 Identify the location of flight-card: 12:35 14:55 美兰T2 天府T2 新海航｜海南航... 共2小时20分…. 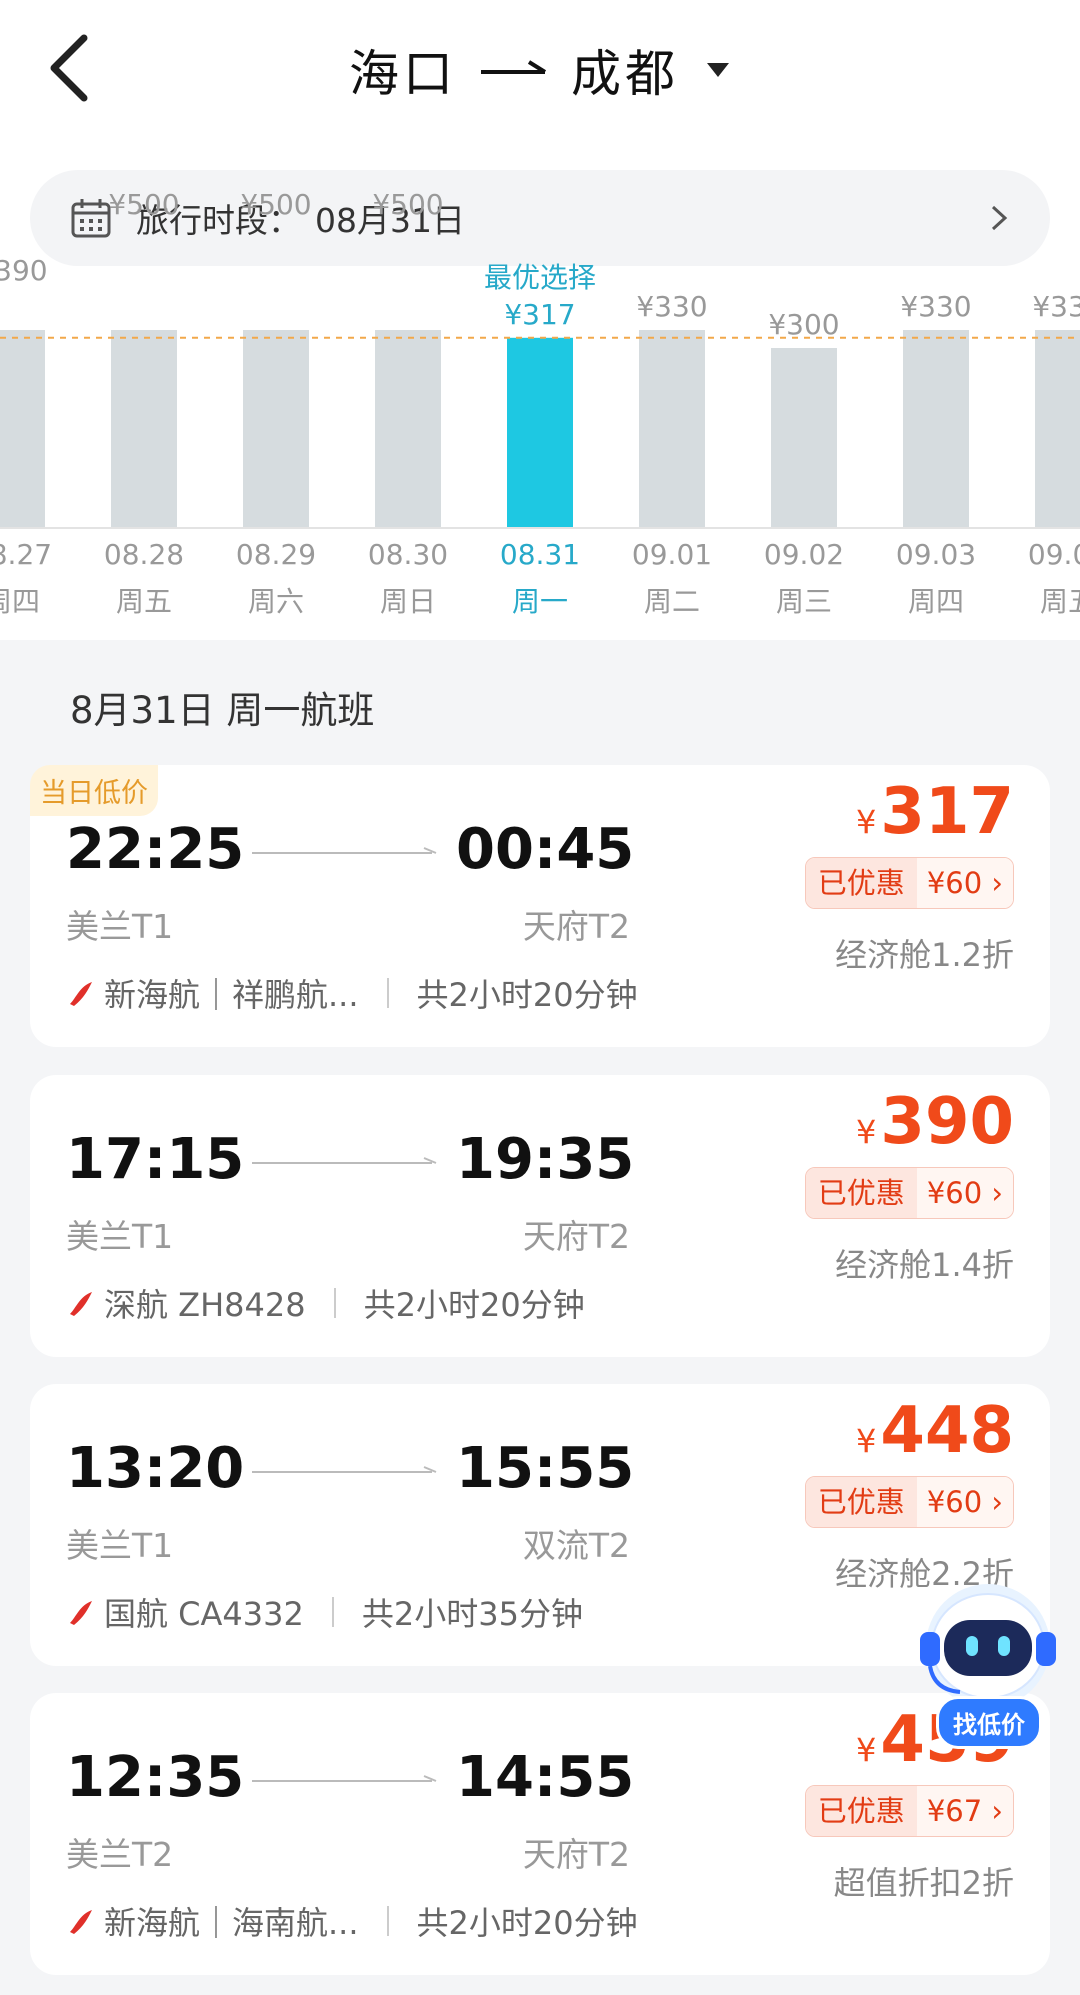
(540, 1834).